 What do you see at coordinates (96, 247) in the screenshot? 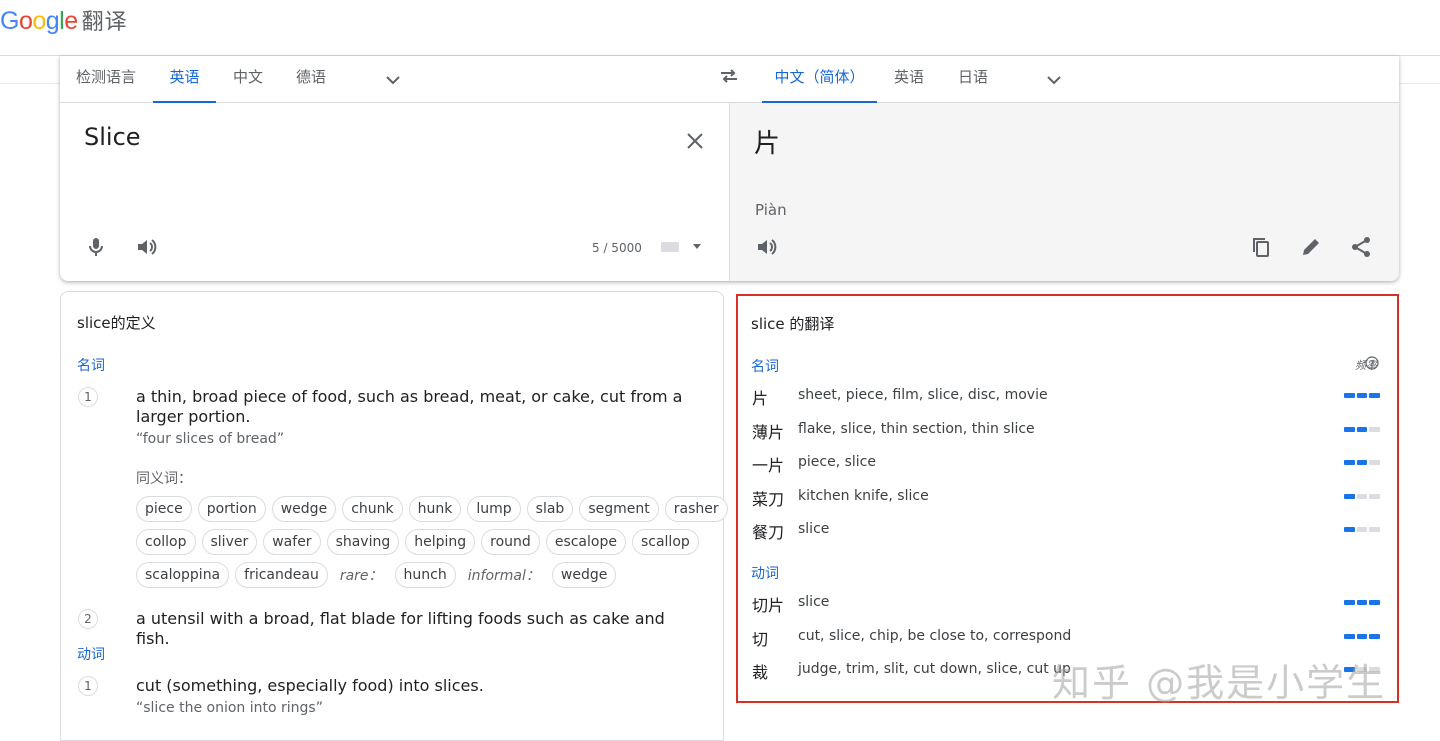
I see `microphone-icon` at bounding box center [96, 247].